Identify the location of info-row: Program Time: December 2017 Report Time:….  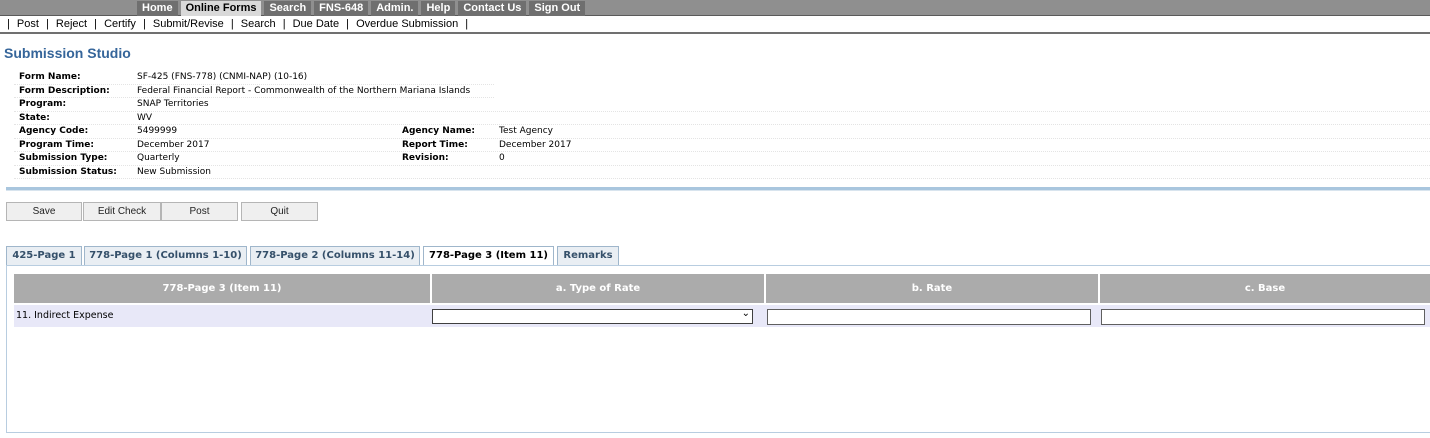
(722, 145).